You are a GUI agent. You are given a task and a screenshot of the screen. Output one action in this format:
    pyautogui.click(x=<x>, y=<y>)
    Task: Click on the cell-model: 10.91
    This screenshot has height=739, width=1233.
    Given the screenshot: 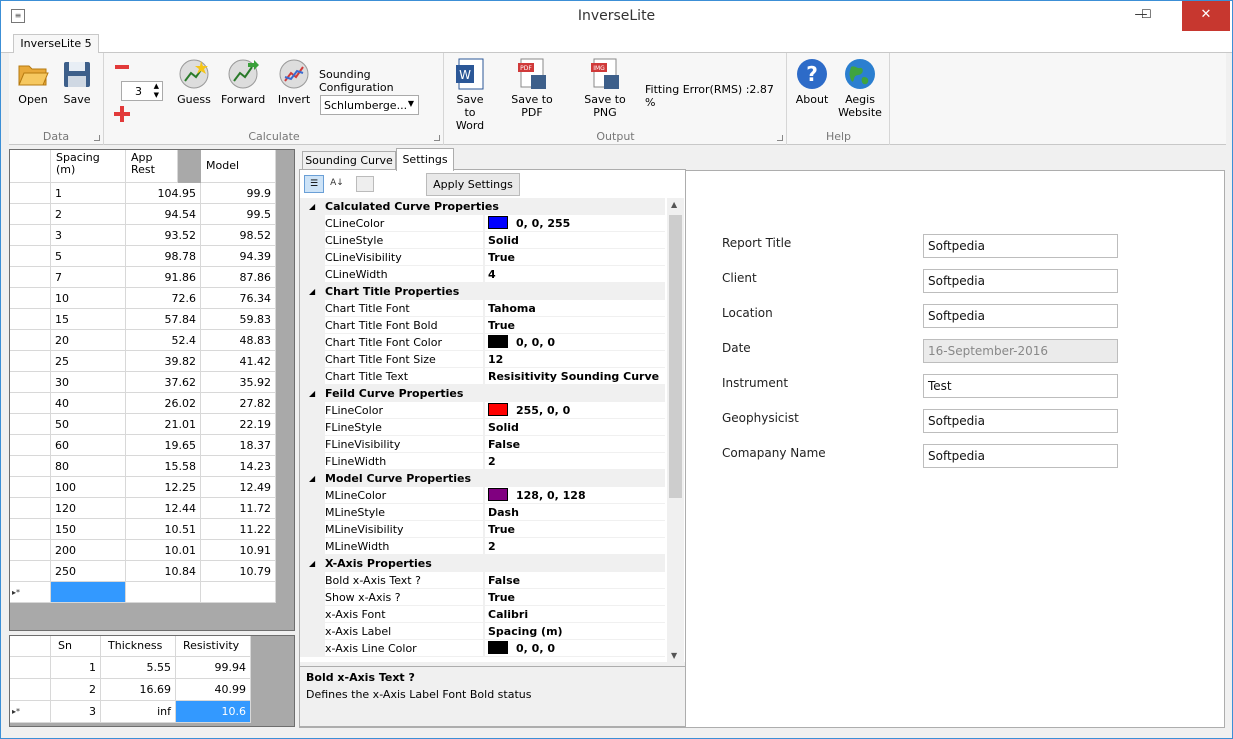 What is the action you would take?
    pyautogui.click(x=238, y=550)
    